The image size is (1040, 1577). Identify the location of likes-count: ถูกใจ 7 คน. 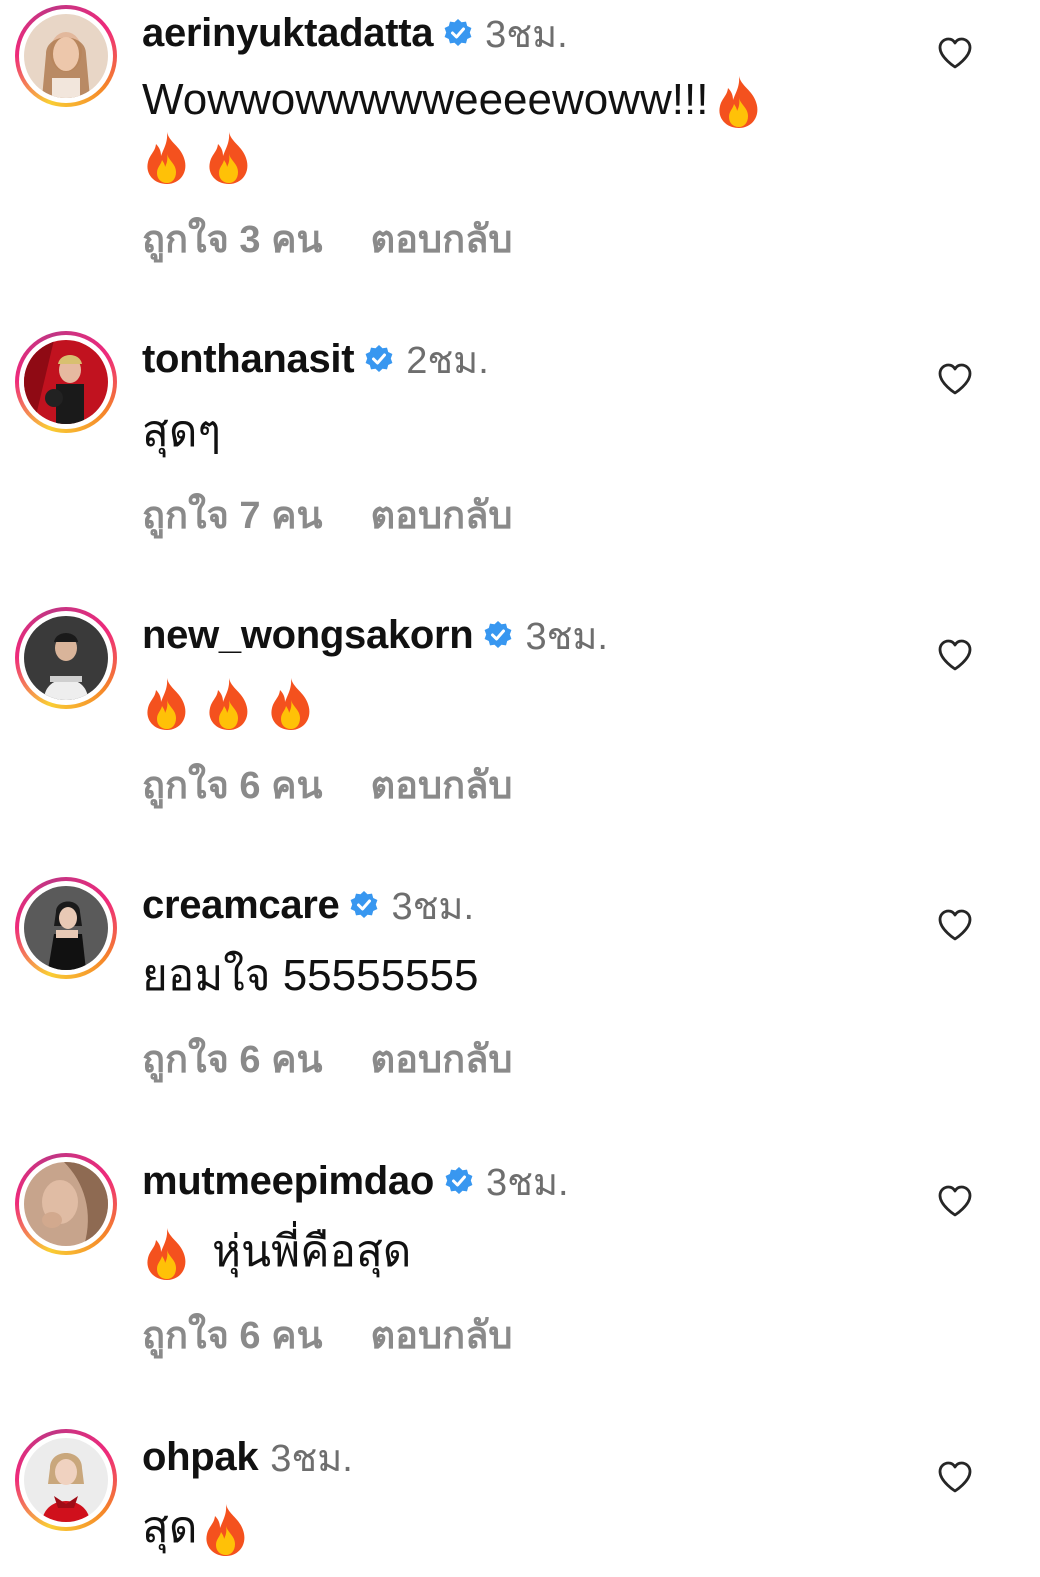
(232, 514).